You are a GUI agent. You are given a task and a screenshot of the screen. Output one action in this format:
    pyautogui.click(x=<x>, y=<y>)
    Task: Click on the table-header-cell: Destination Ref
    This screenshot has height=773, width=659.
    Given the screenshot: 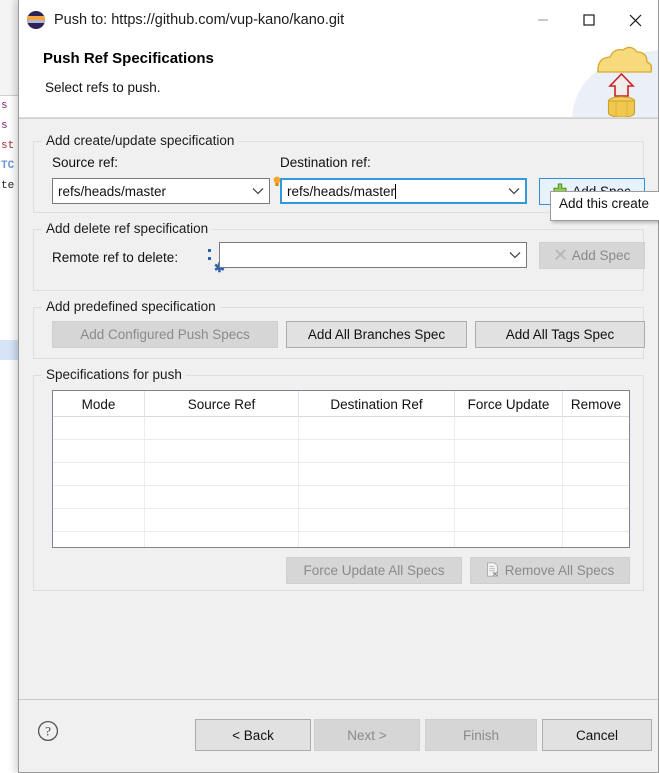 What is the action you would take?
    pyautogui.click(x=377, y=404)
    